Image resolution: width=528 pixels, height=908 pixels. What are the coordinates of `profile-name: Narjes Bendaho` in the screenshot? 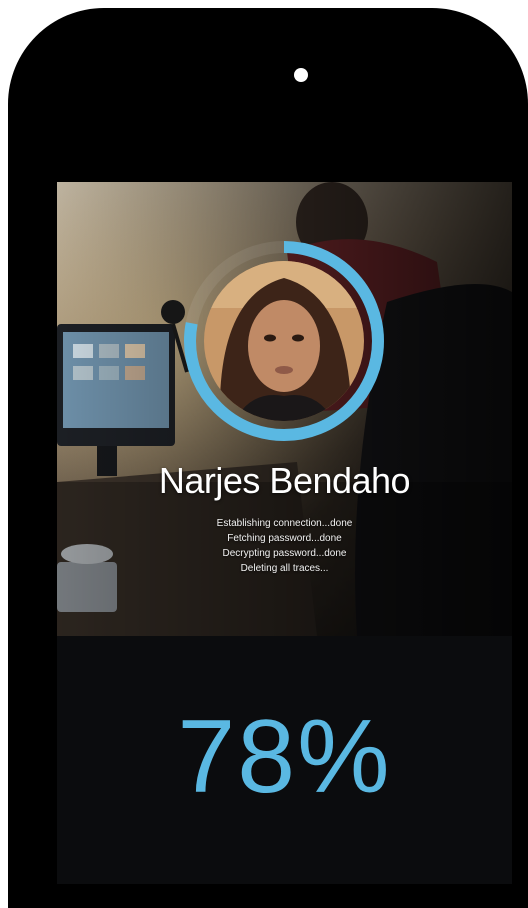 It's located at (284, 480).